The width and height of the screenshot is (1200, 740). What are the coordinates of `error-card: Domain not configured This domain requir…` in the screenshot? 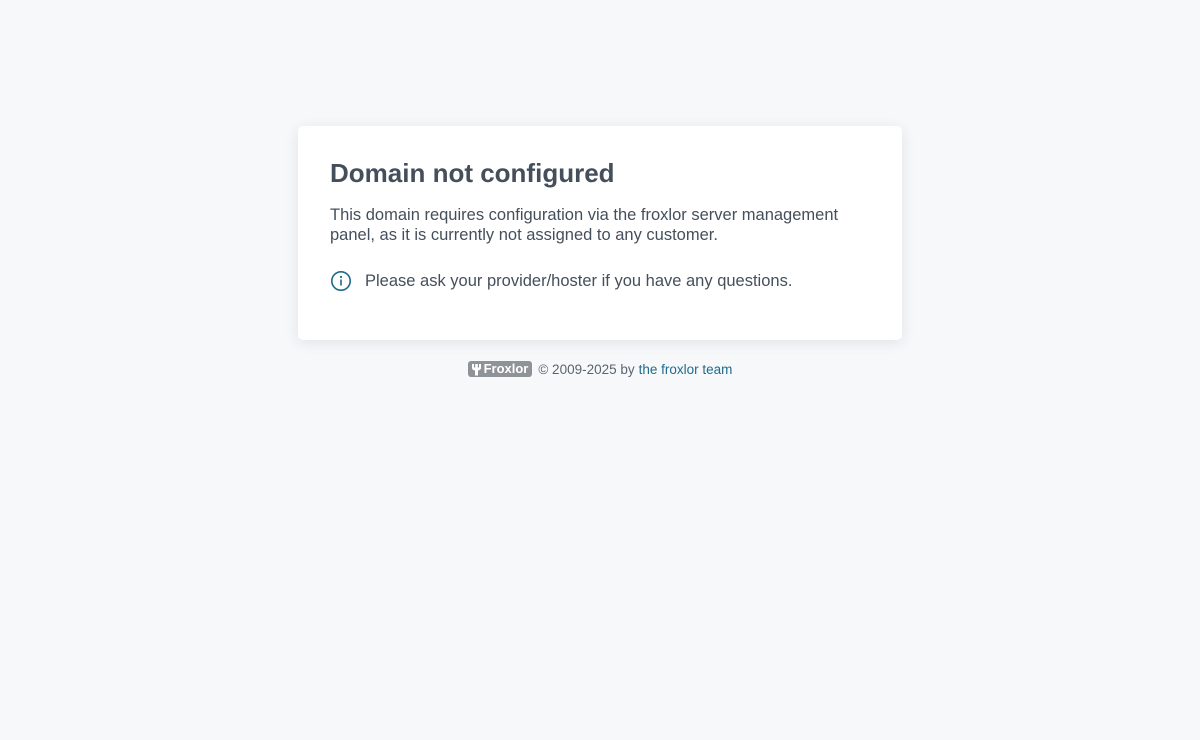 It's located at (600, 233).